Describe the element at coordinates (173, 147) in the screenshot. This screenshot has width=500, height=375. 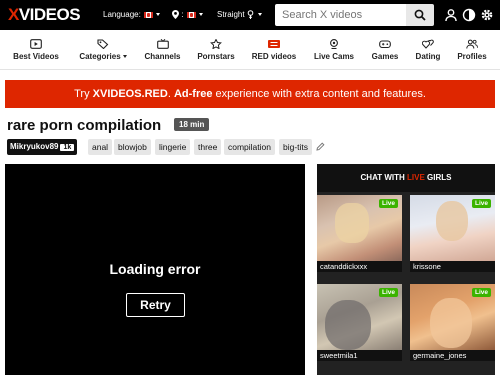
I see `tag-item: lingerie` at that location.